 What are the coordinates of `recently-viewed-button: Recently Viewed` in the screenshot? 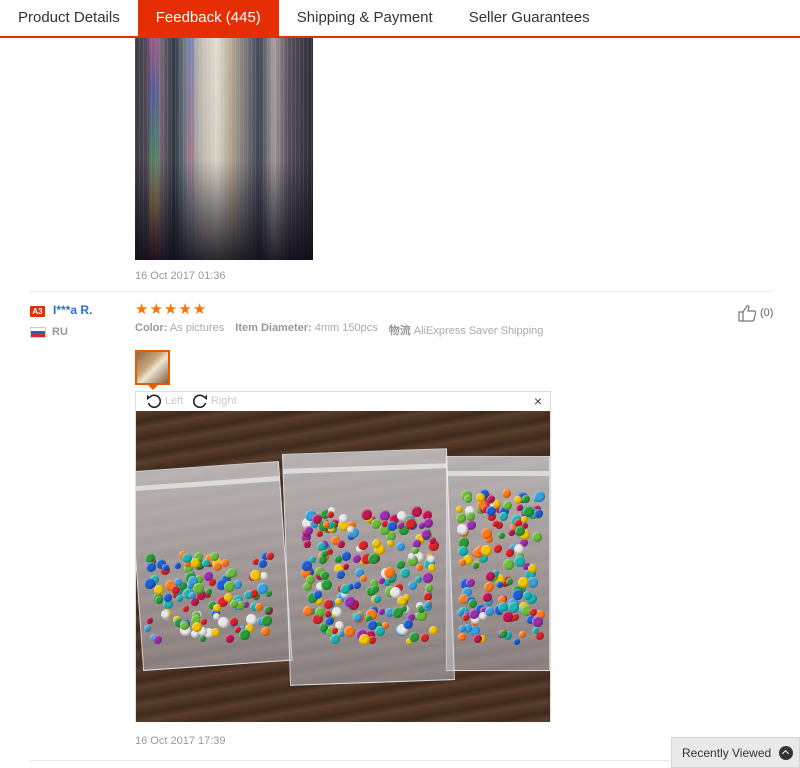 It's located at (735, 752).